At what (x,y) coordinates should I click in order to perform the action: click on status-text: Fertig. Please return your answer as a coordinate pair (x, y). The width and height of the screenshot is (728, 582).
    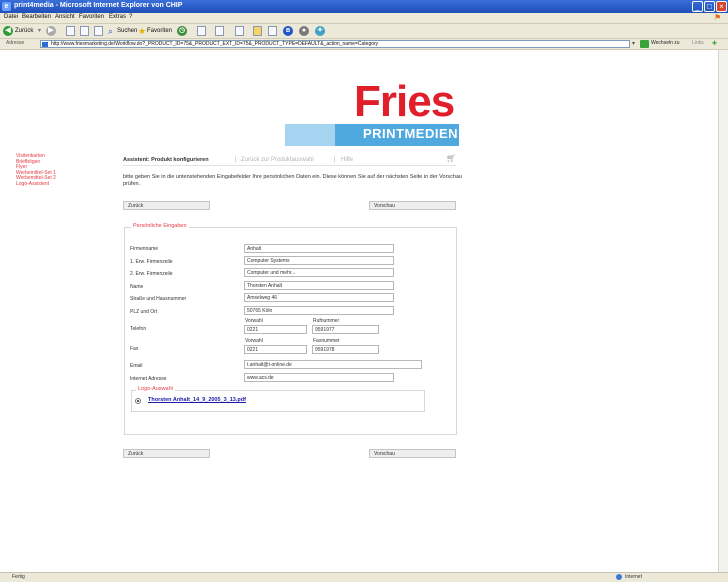
    Looking at the image, I should click on (18, 577).